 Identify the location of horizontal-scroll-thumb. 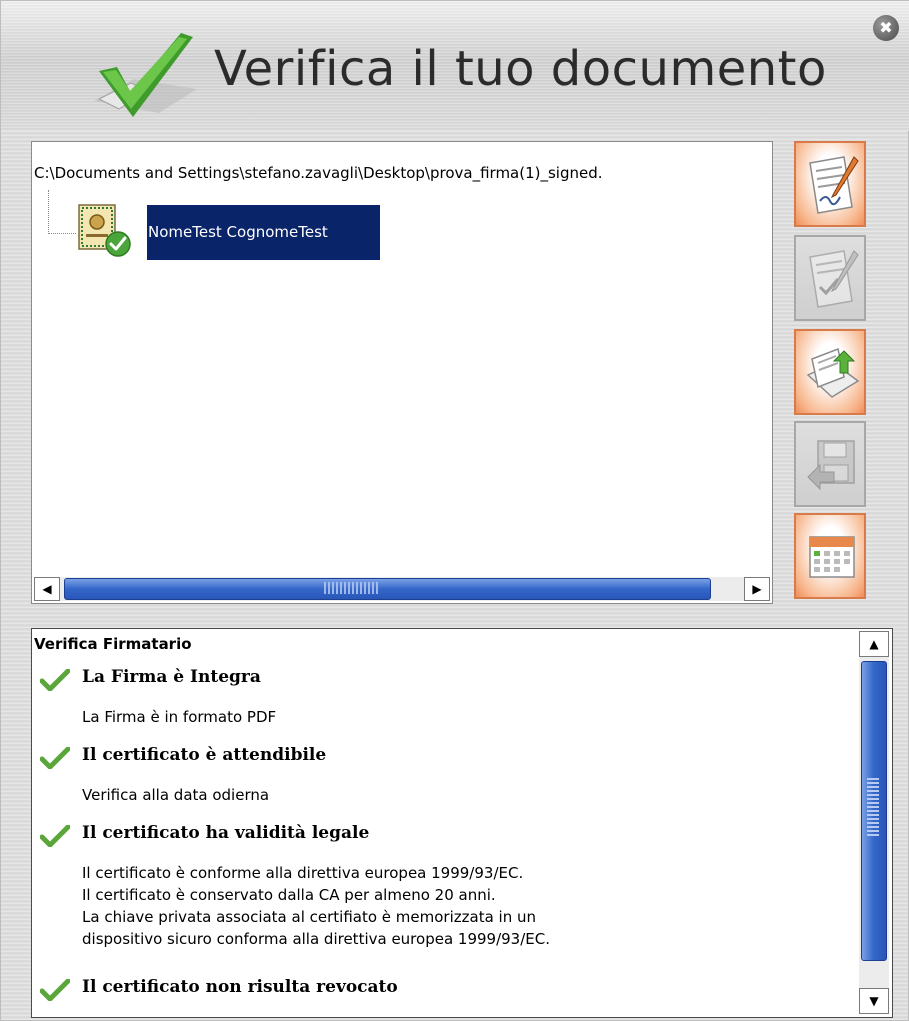
(387, 589).